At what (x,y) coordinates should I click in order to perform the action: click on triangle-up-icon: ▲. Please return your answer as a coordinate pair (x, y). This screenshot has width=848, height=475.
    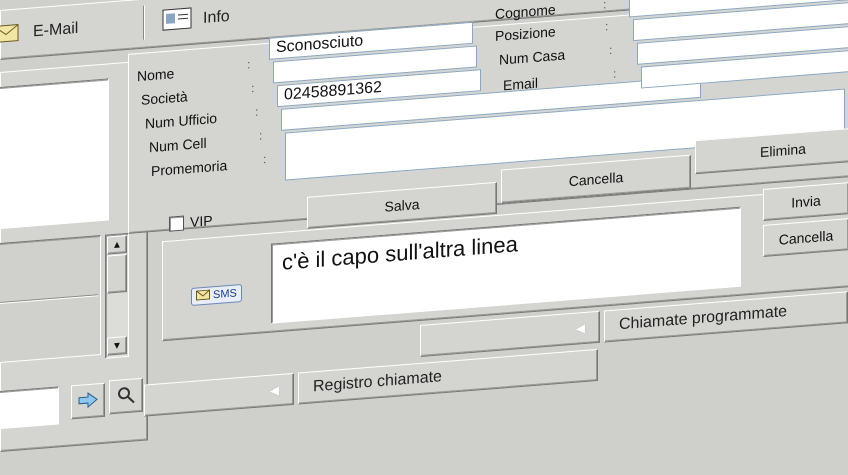
    Looking at the image, I should click on (117, 244).